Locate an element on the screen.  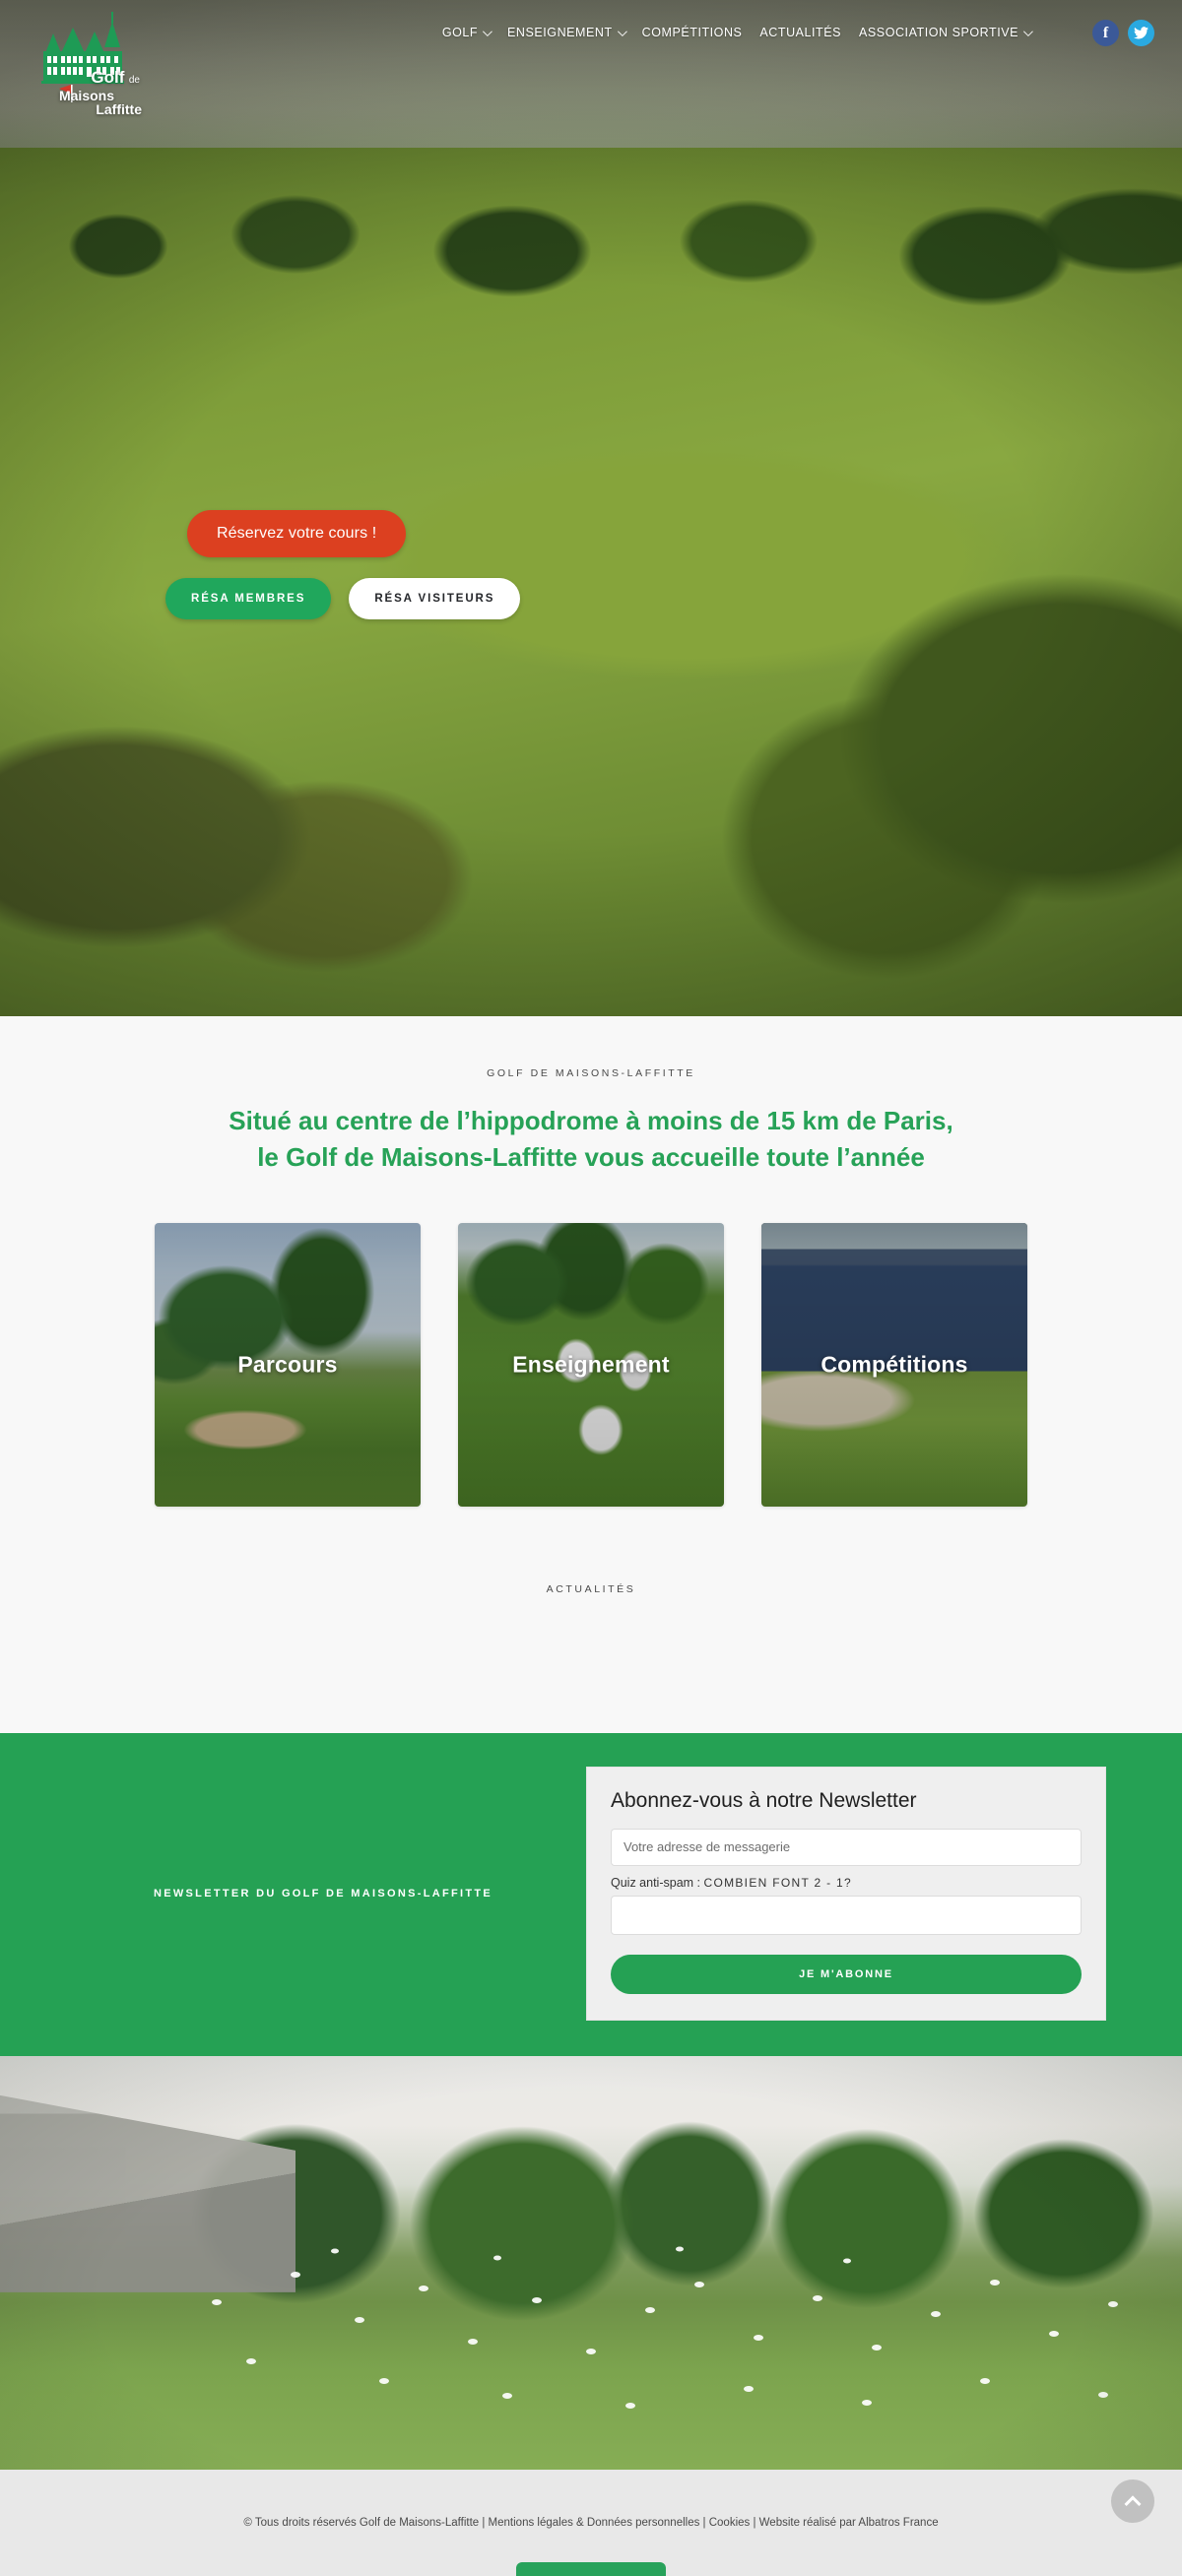
social-links: f is located at coordinates (1123, 33).